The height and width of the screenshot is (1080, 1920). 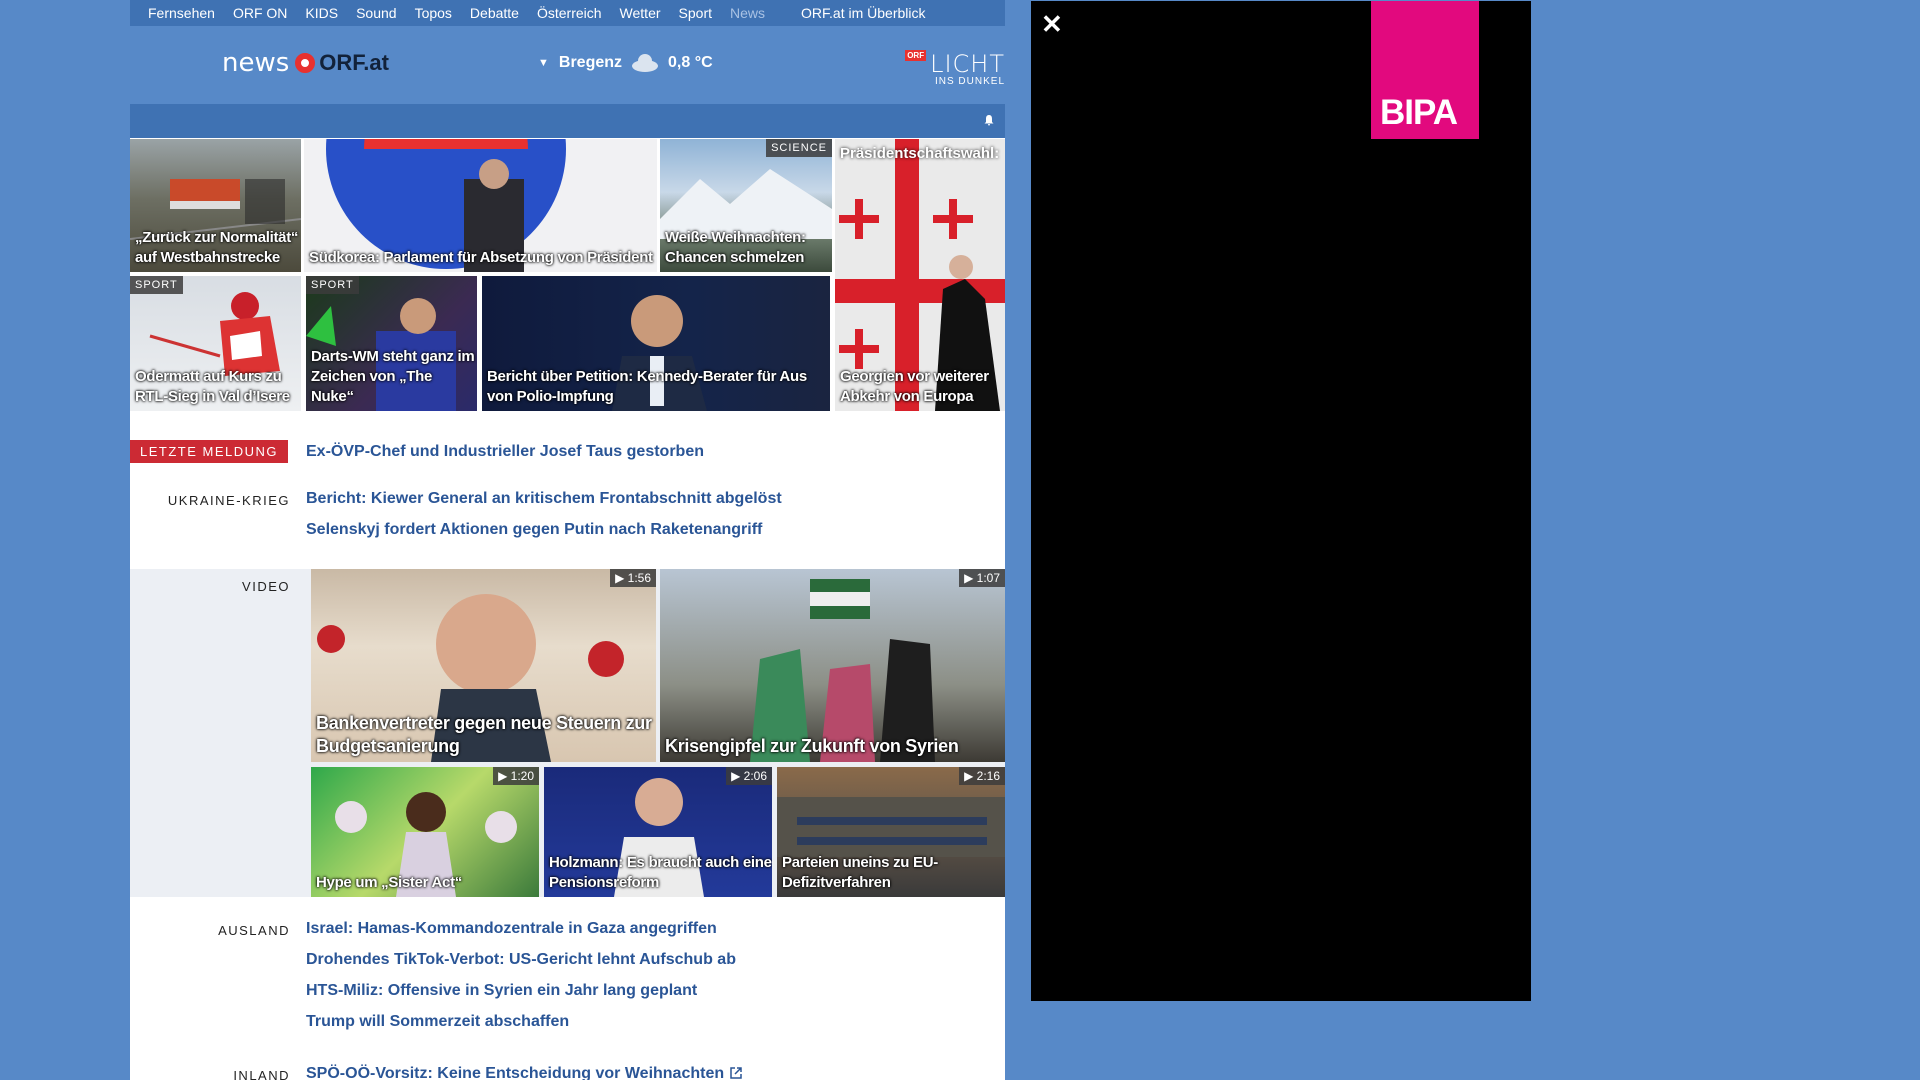 I want to click on nav-orf-on: ORF ON, so click(x=260, y=13).